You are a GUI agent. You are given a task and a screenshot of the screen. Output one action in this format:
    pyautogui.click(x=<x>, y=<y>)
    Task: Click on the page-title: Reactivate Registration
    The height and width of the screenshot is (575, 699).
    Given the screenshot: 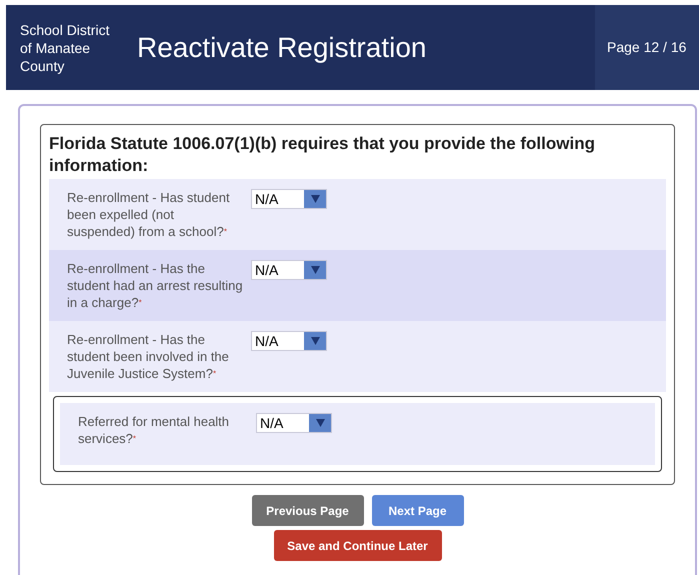 What is the action you would take?
    pyautogui.click(x=282, y=47)
    